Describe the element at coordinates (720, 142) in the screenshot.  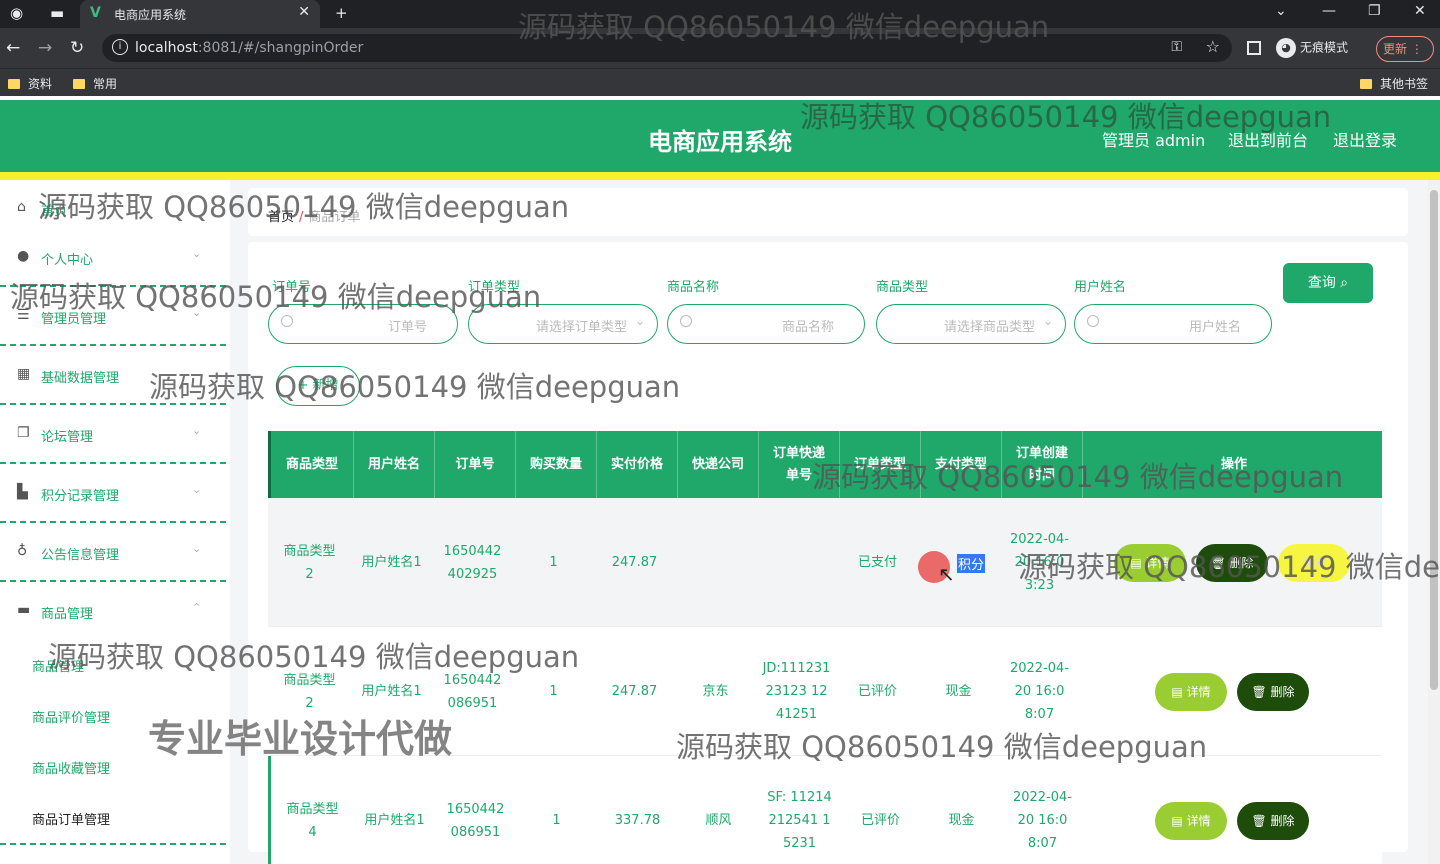
I see `app-title: 电商应用系统` at that location.